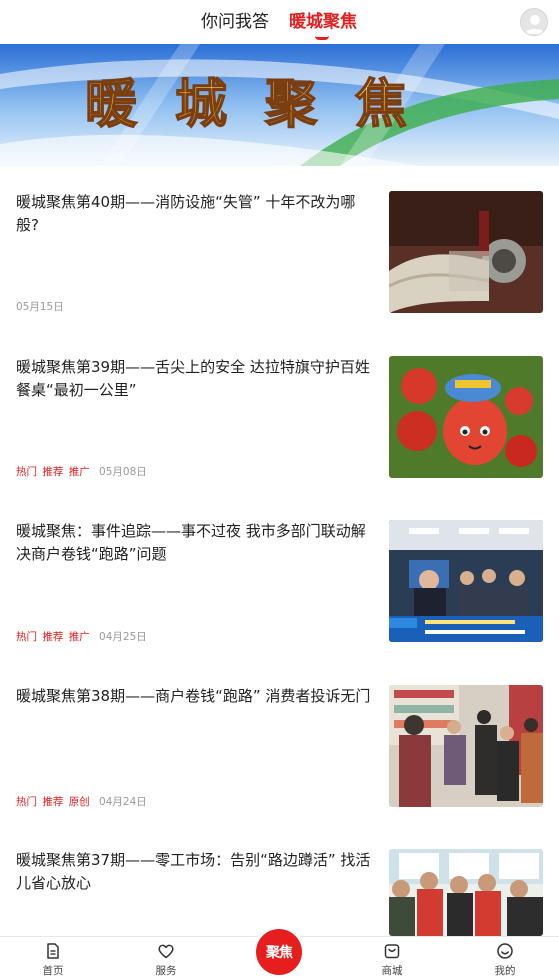  I want to click on article-title: 暖城聚焦第38期——商户卷钱“跑路” 消费者投诉无门, so click(196, 696).